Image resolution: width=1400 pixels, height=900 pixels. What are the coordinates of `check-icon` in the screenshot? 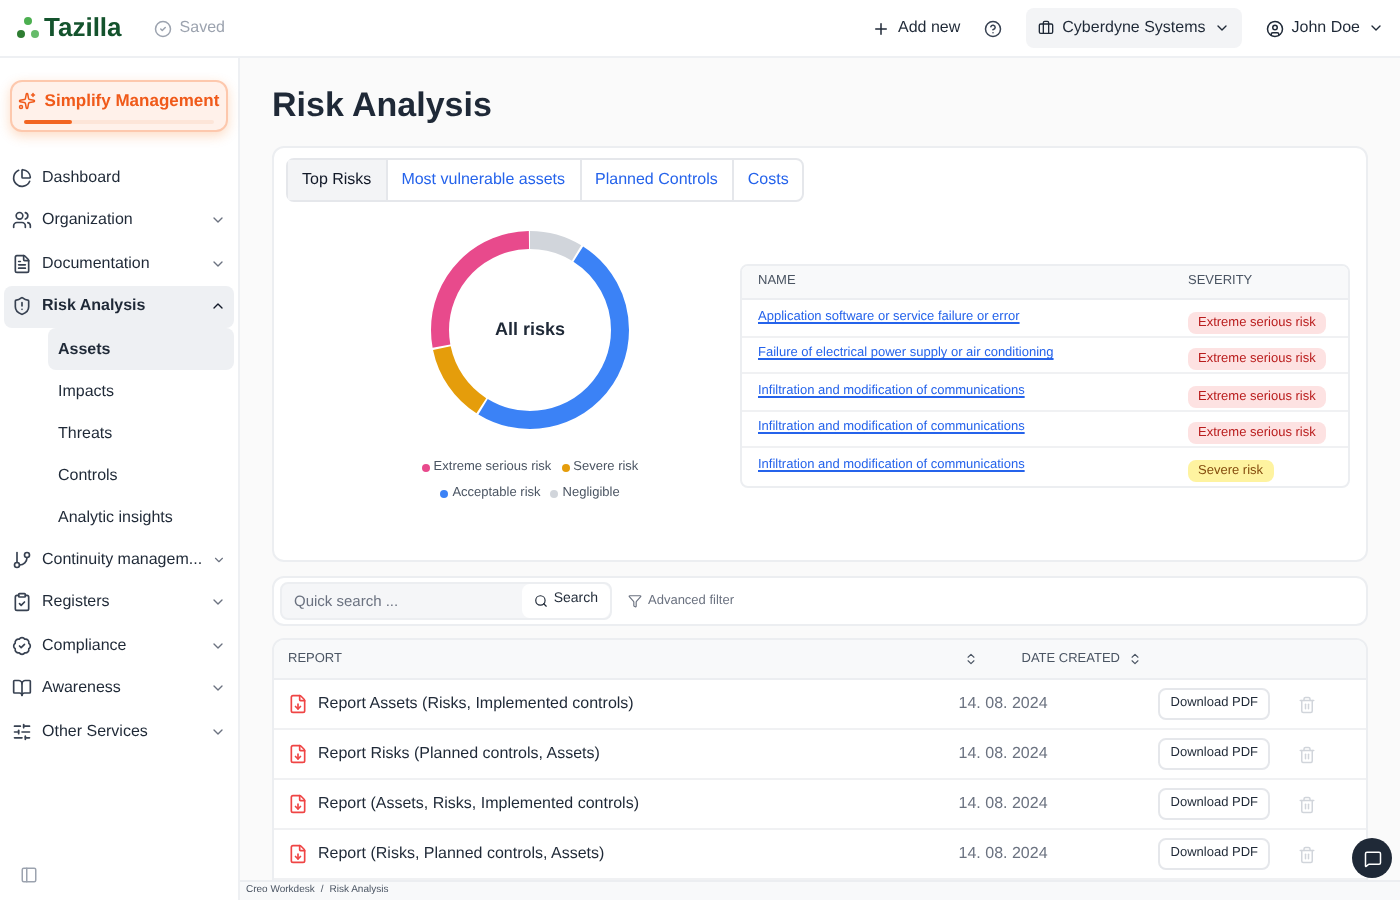 It's located at (162, 28).